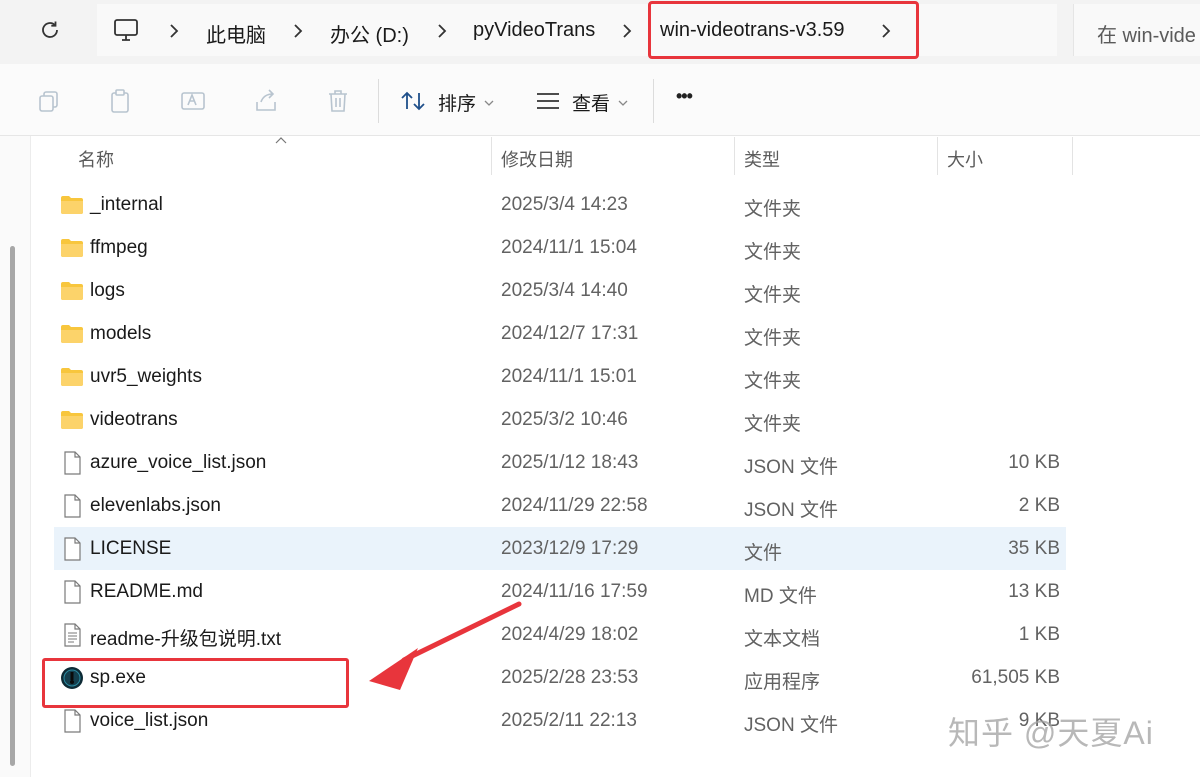  Describe the element at coordinates (378, 101) in the screenshot. I see `toolbar-divider` at that location.